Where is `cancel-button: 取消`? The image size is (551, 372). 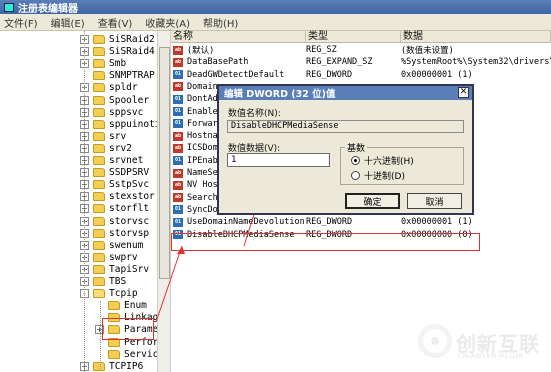
cancel-button: 取消 is located at coordinates (434, 201).